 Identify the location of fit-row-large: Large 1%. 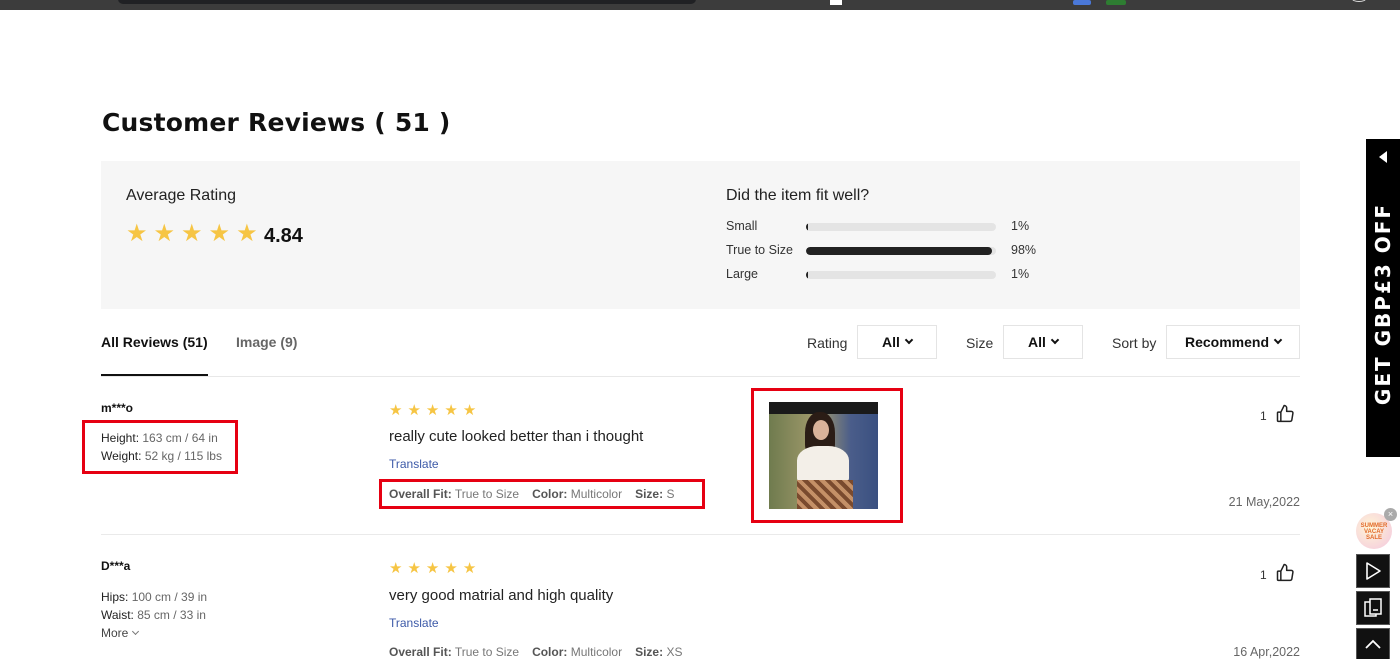
(906, 275).